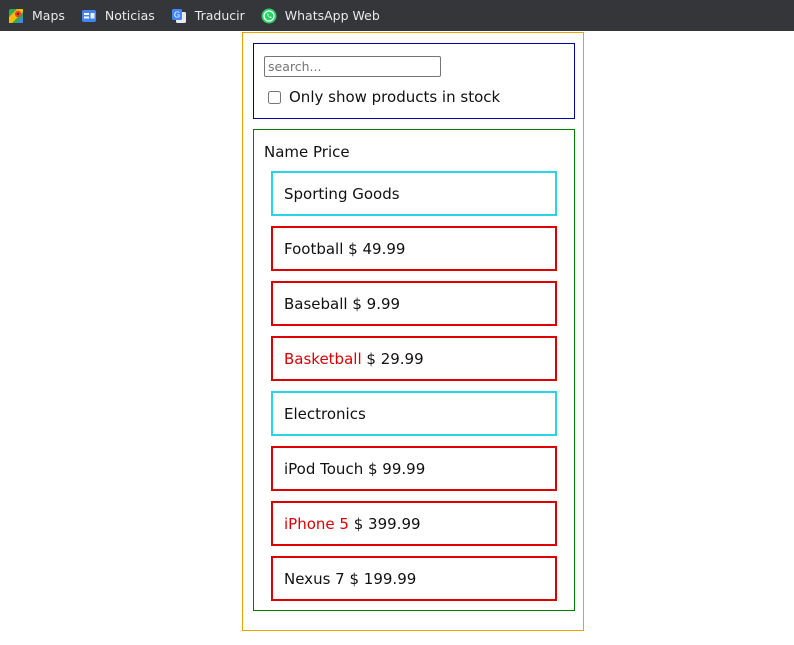 The height and width of the screenshot is (645, 794). I want to click on product-price: $ 9.99, so click(376, 303).